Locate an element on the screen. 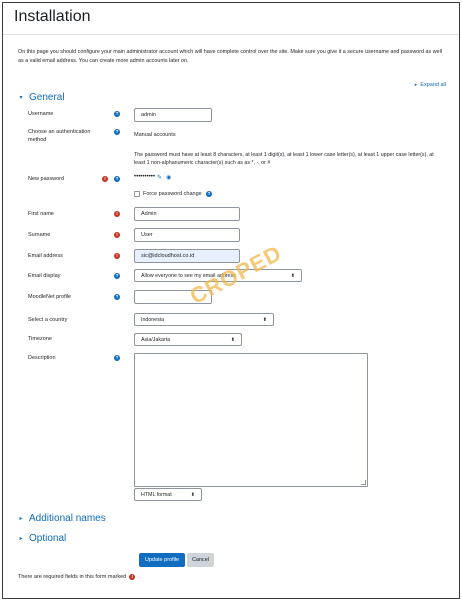 Image resolution: width=462 pixels, height=601 pixels. auth-method-value: Manual accounts is located at coordinates (155, 135).